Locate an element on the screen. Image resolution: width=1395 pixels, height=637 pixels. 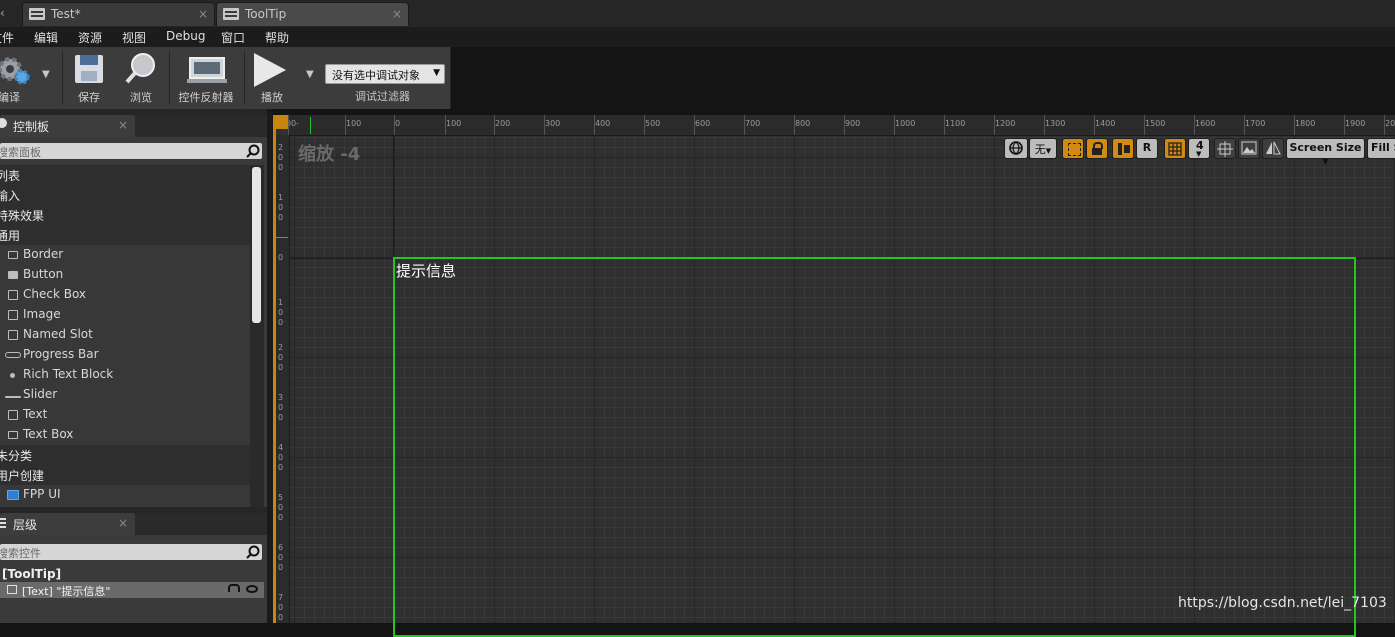
palette-item-image: Image is located at coordinates (125, 315).